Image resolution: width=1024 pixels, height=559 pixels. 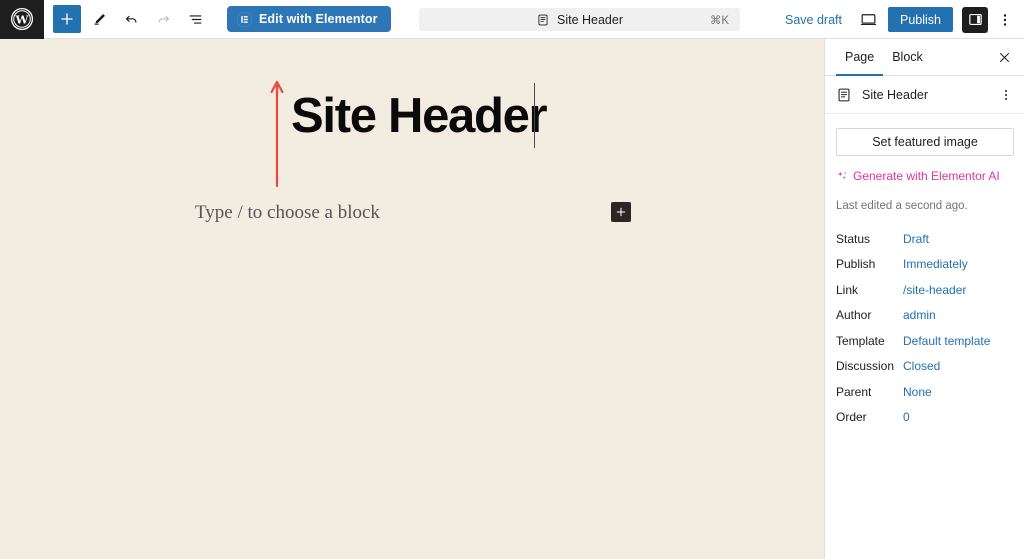 I want to click on document-actions-button, so click(x=1006, y=95).